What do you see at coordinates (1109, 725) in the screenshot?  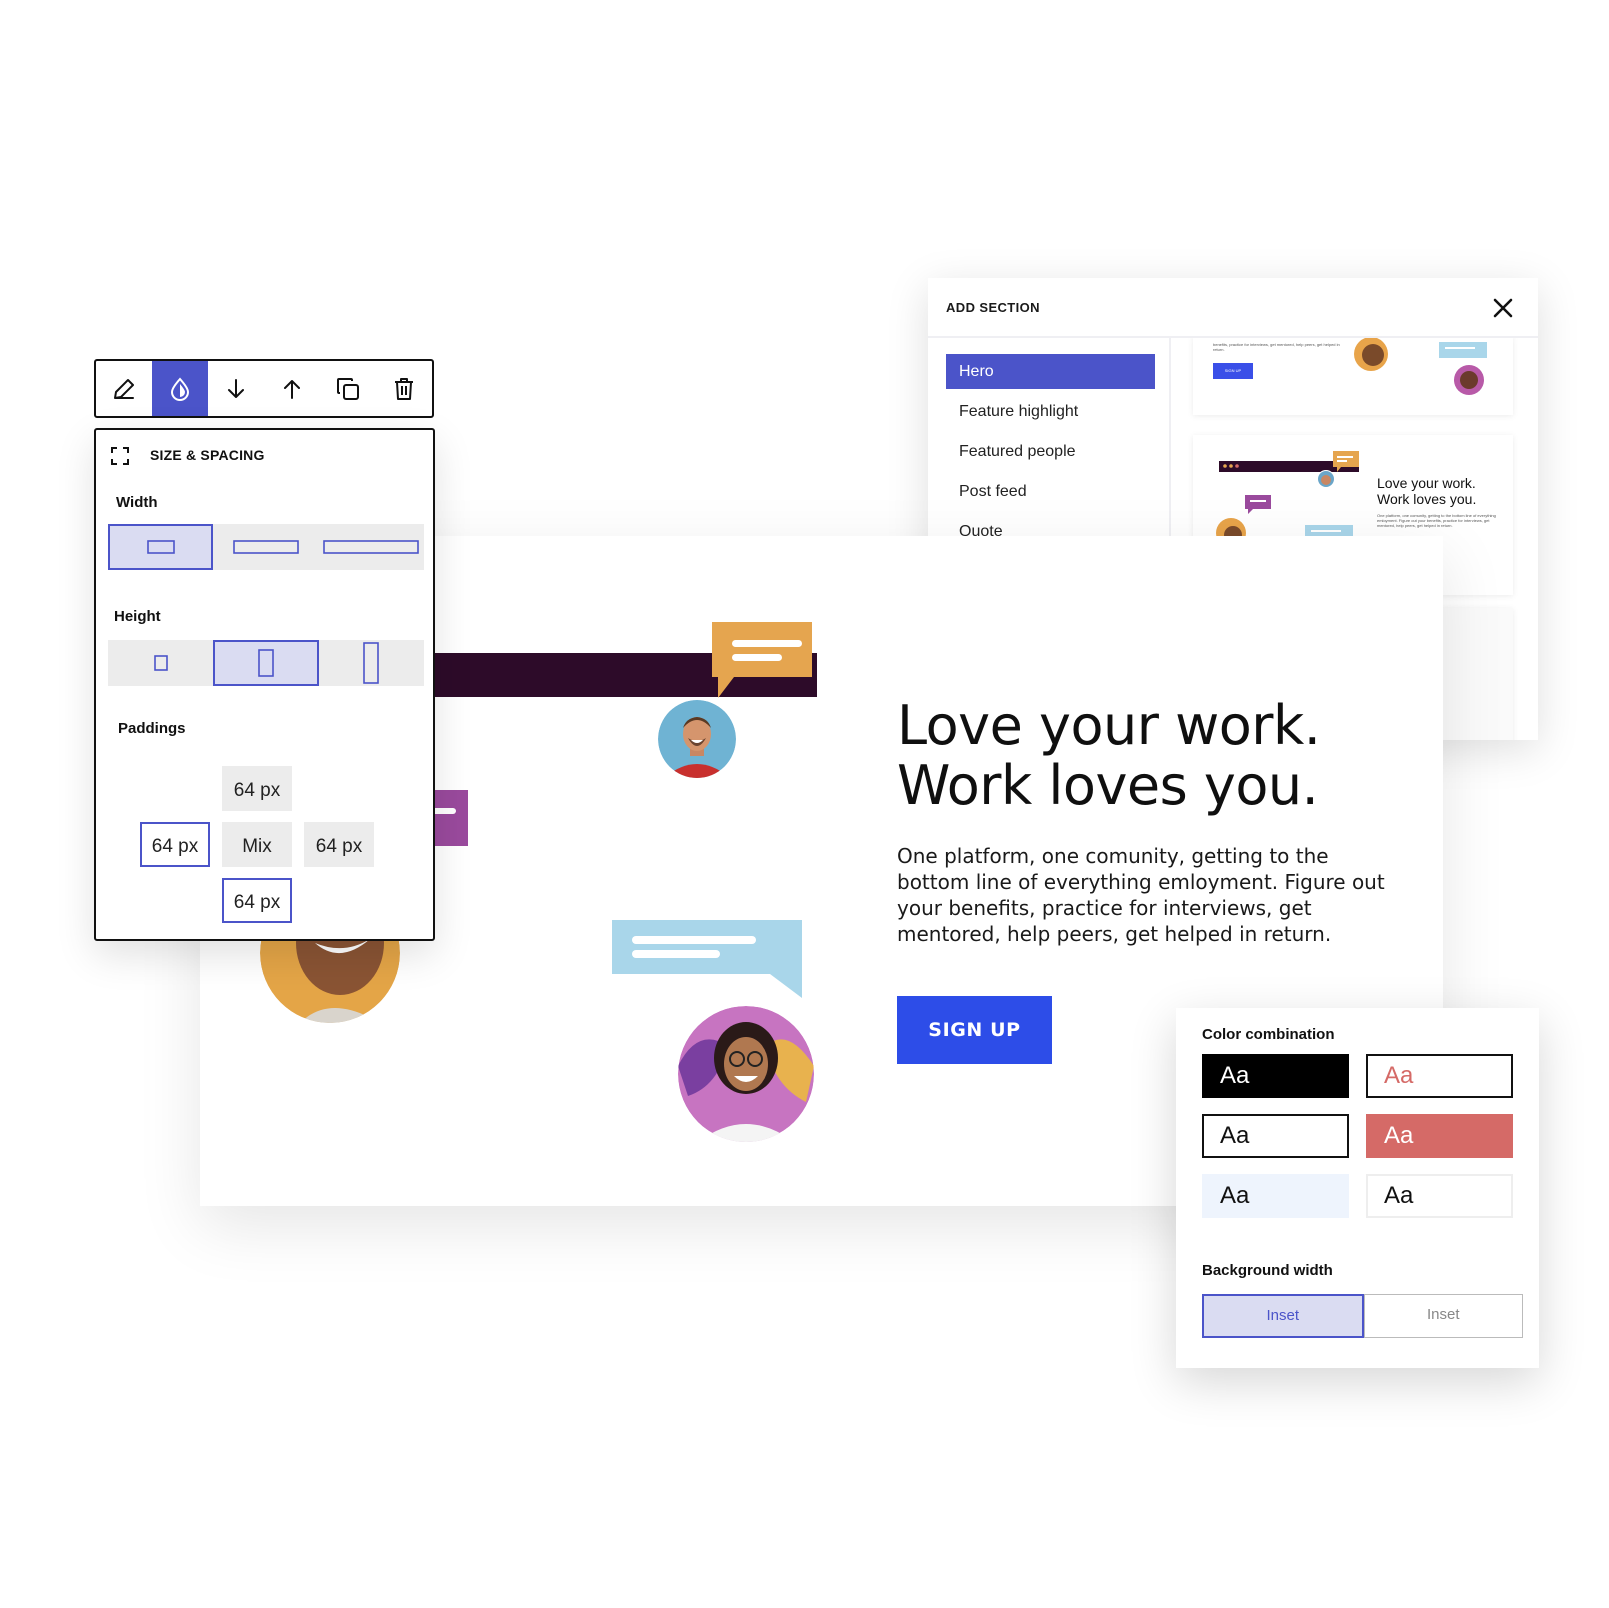 I see `hero-headline-line: Love your work.` at bounding box center [1109, 725].